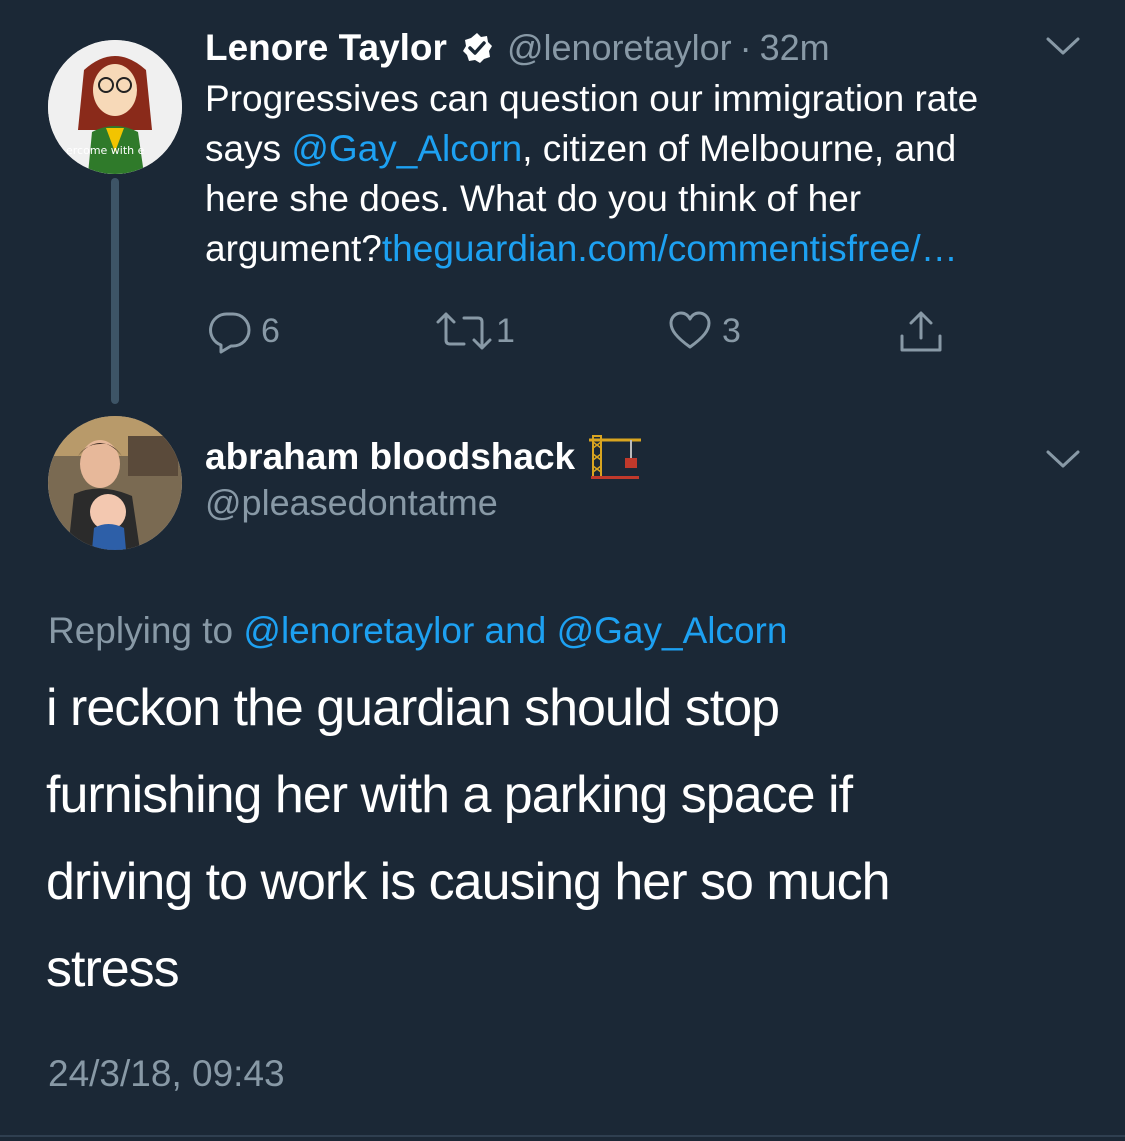 This screenshot has height=1141, width=1125. I want to click on like-count: 3, so click(731, 330).